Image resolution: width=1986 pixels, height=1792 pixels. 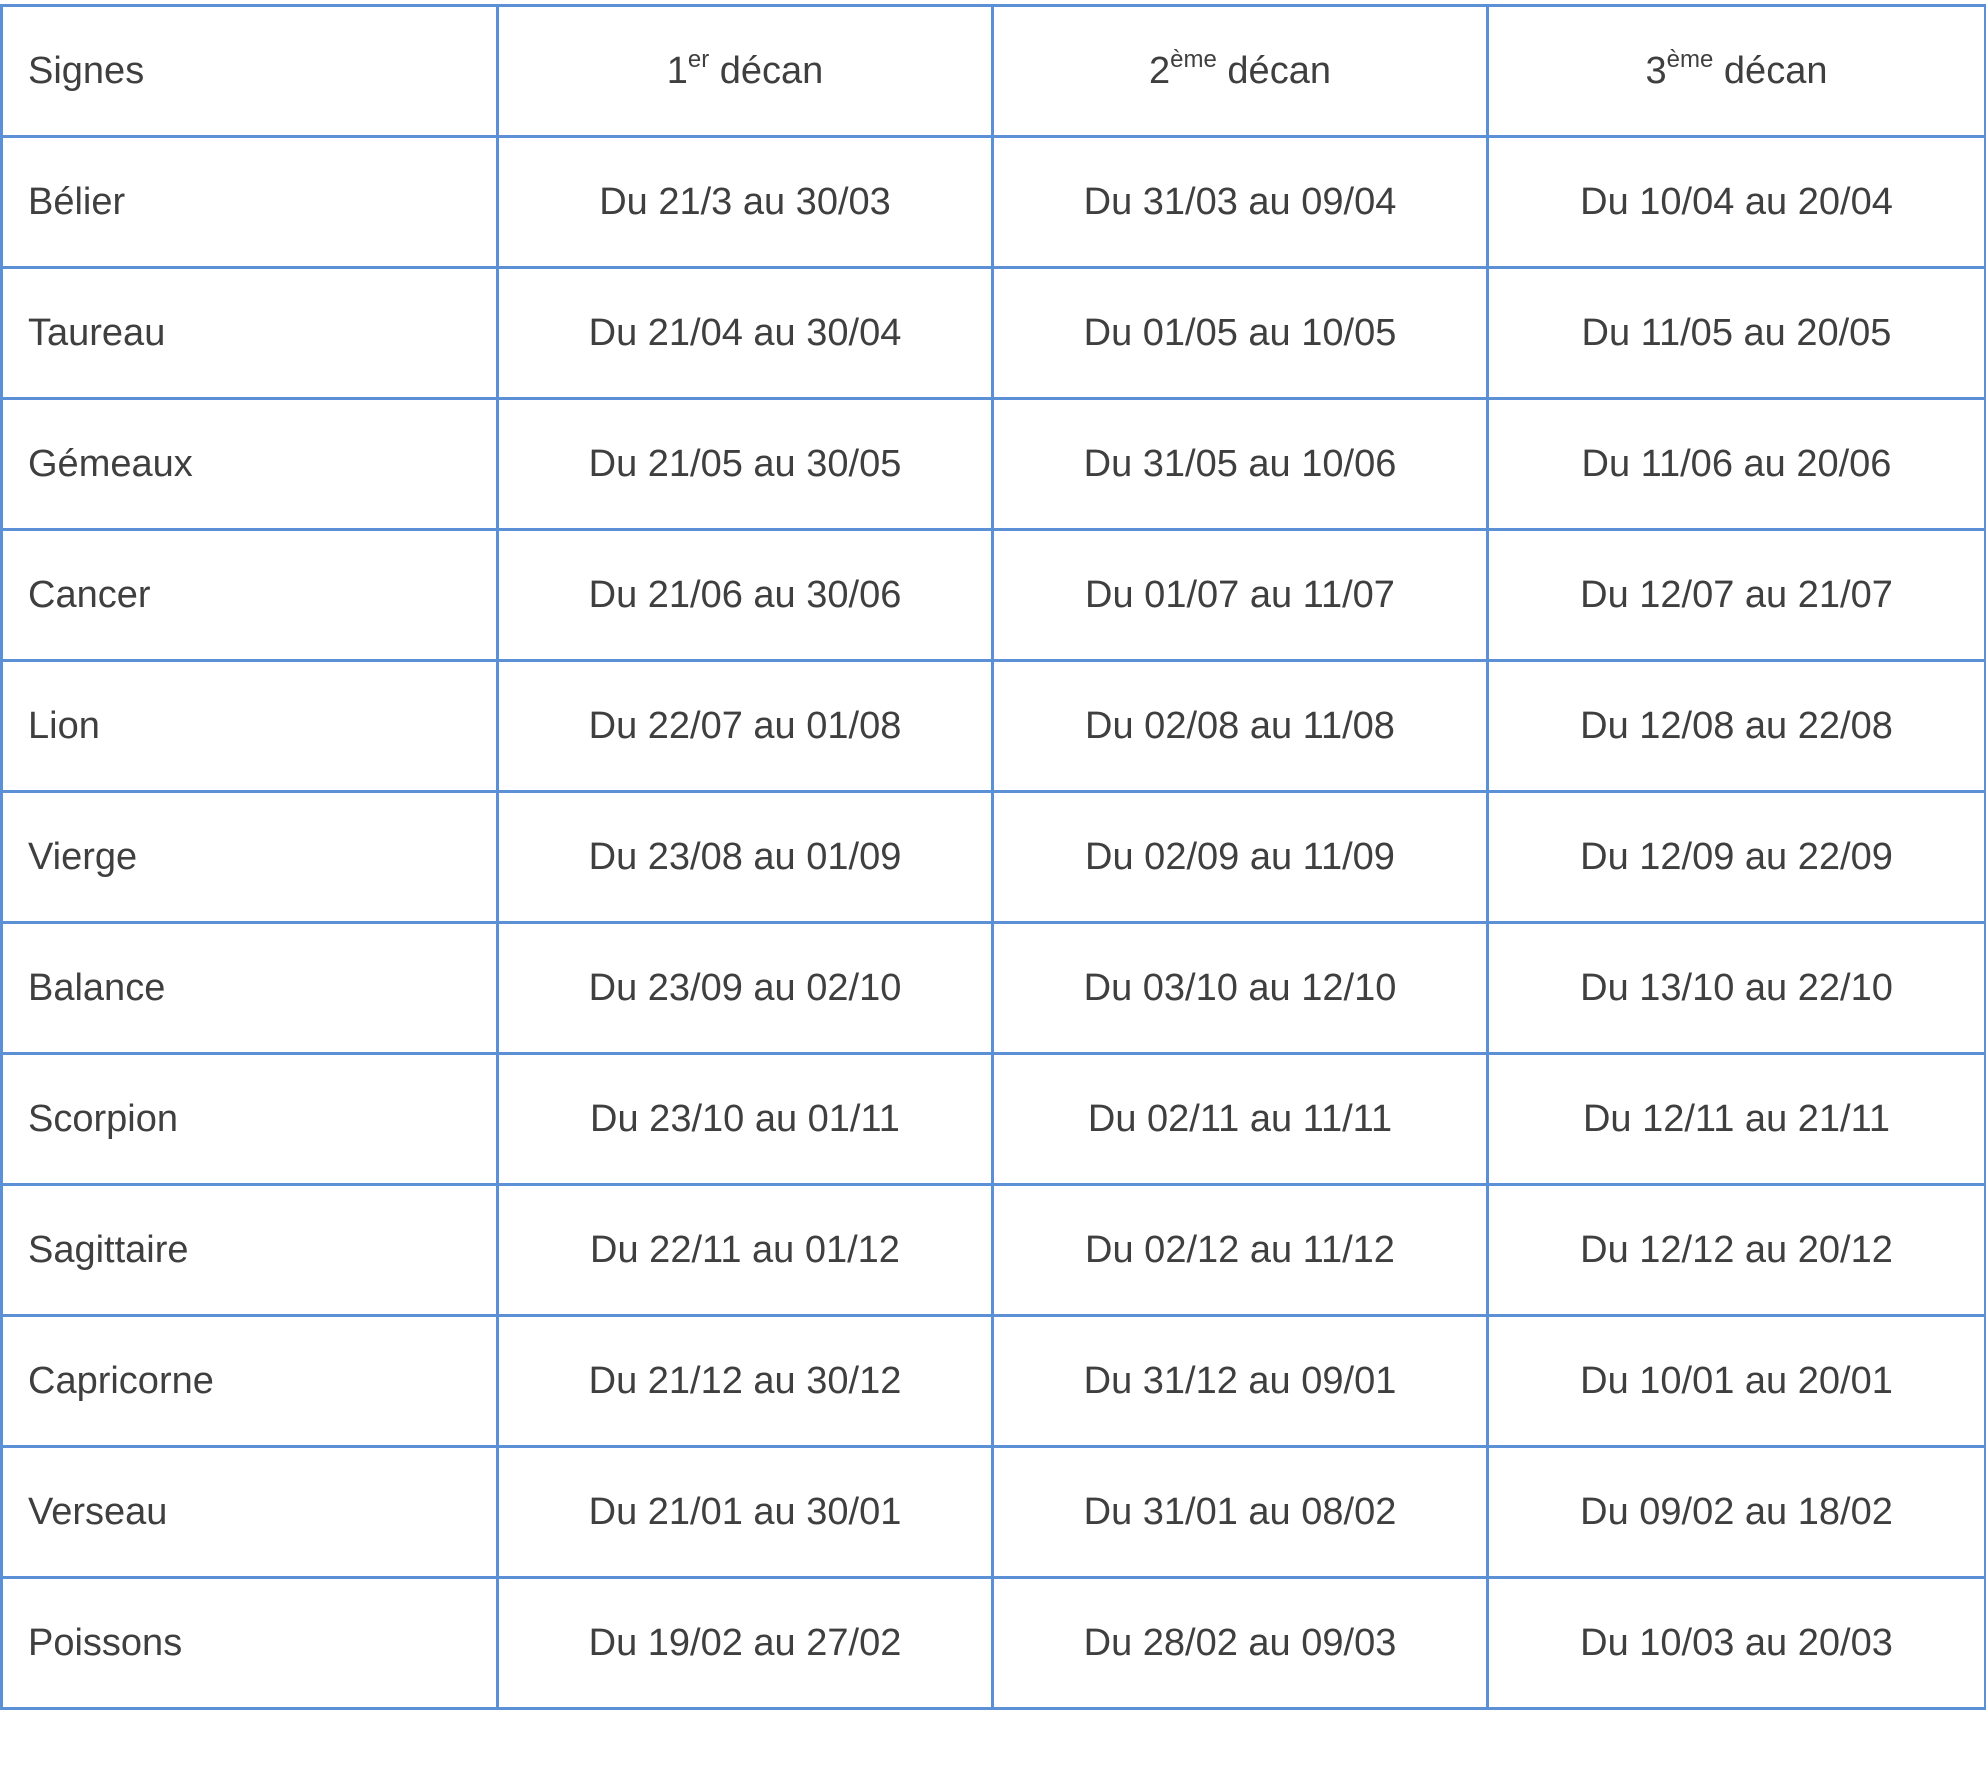 I want to click on decan-1-cell: Du 21/04 au 30/04, so click(x=745, y=333).